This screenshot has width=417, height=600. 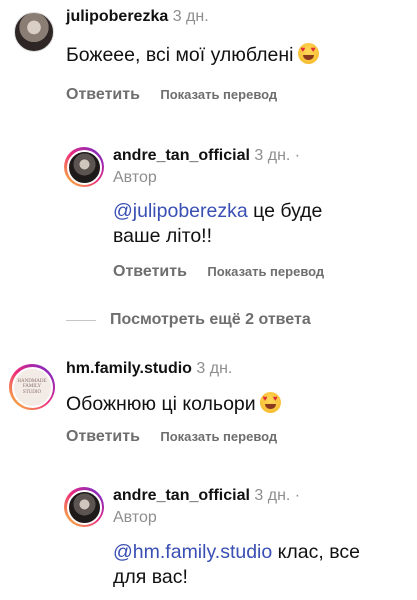 I want to click on comment-body-line2: ваше літо!!, so click(x=162, y=236).